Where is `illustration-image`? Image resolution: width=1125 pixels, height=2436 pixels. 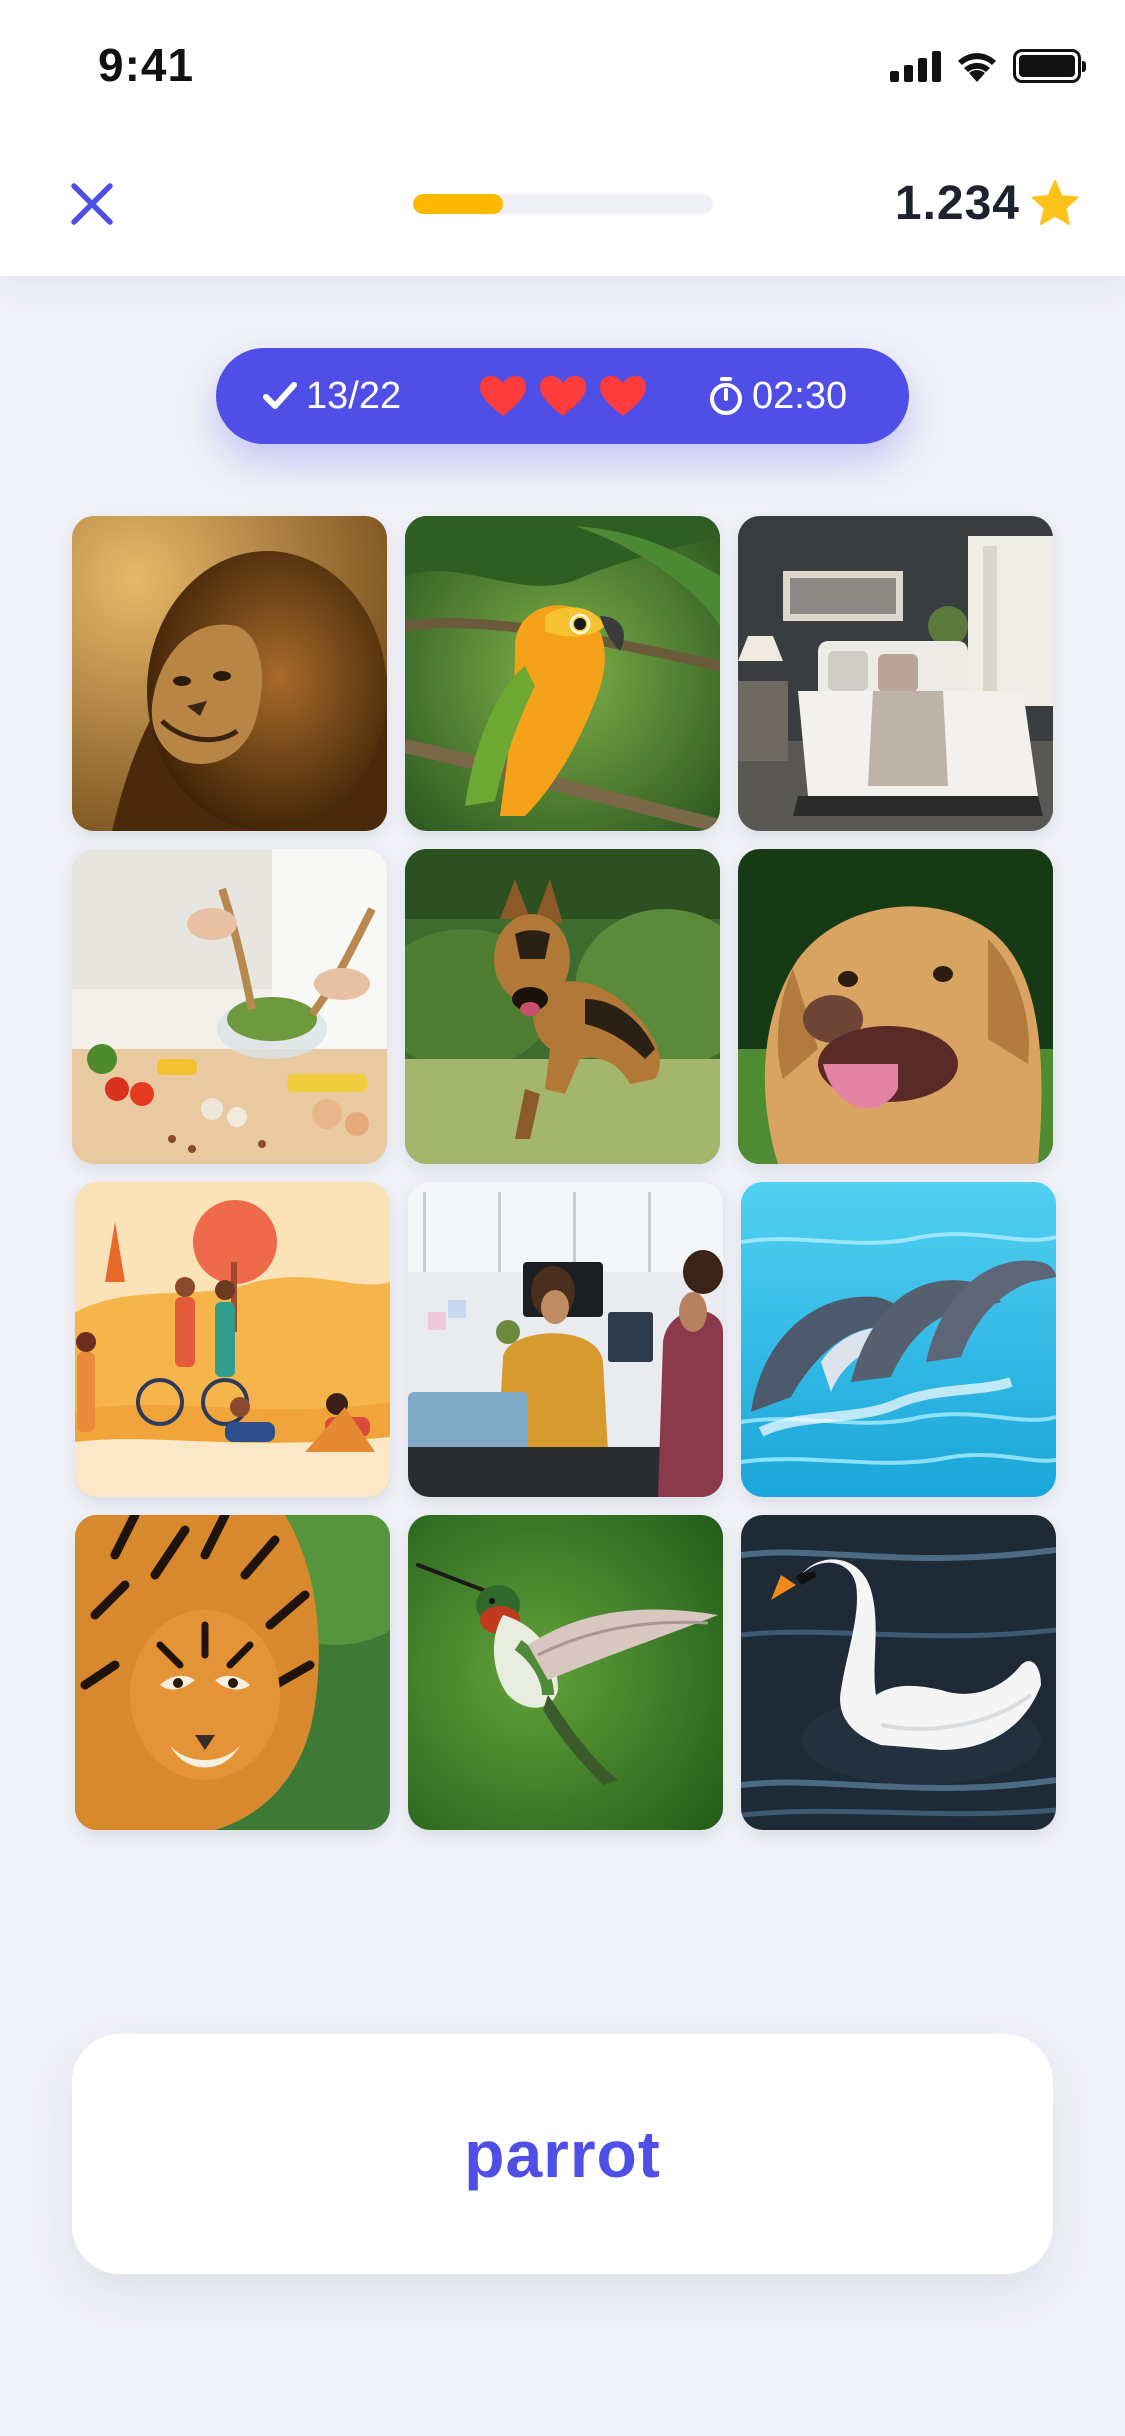 illustration-image is located at coordinates (232, 1339).